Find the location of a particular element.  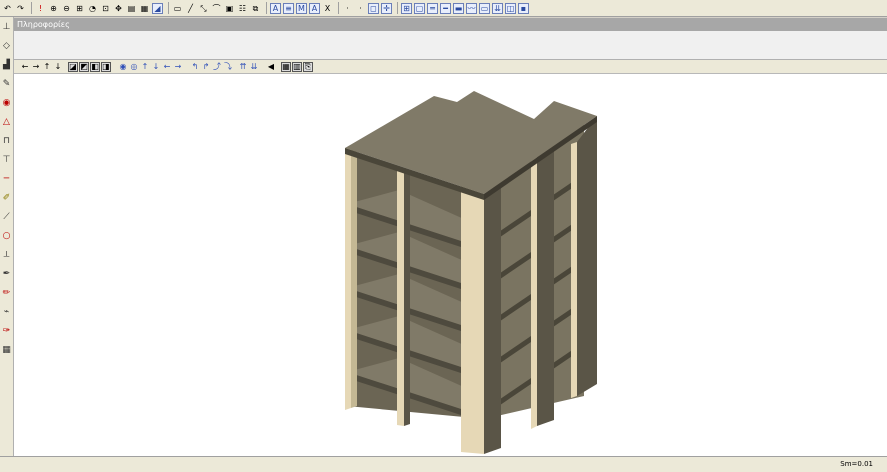

left-toolbar: ⊥ ◇ ▟ ✎ ◉ △ ⊓ ⊤ ─ ✐ ⟋ ○ ⟂ ✒ ✏ ⌁ ✑ ▦ is located at coordinates (7, 239).